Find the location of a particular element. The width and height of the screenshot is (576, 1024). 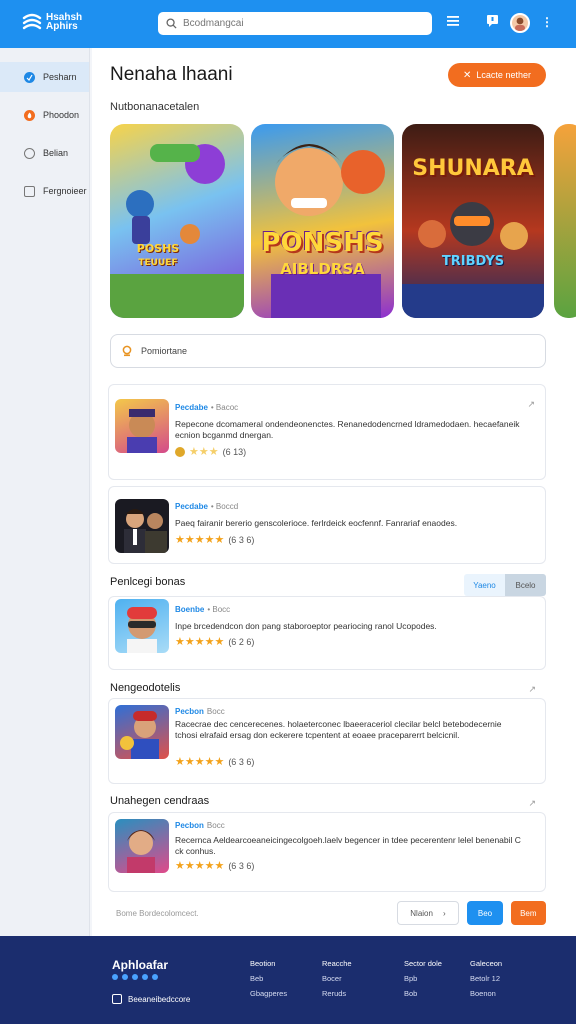

footer-link: Boenon is located at coordinates (486, 993).